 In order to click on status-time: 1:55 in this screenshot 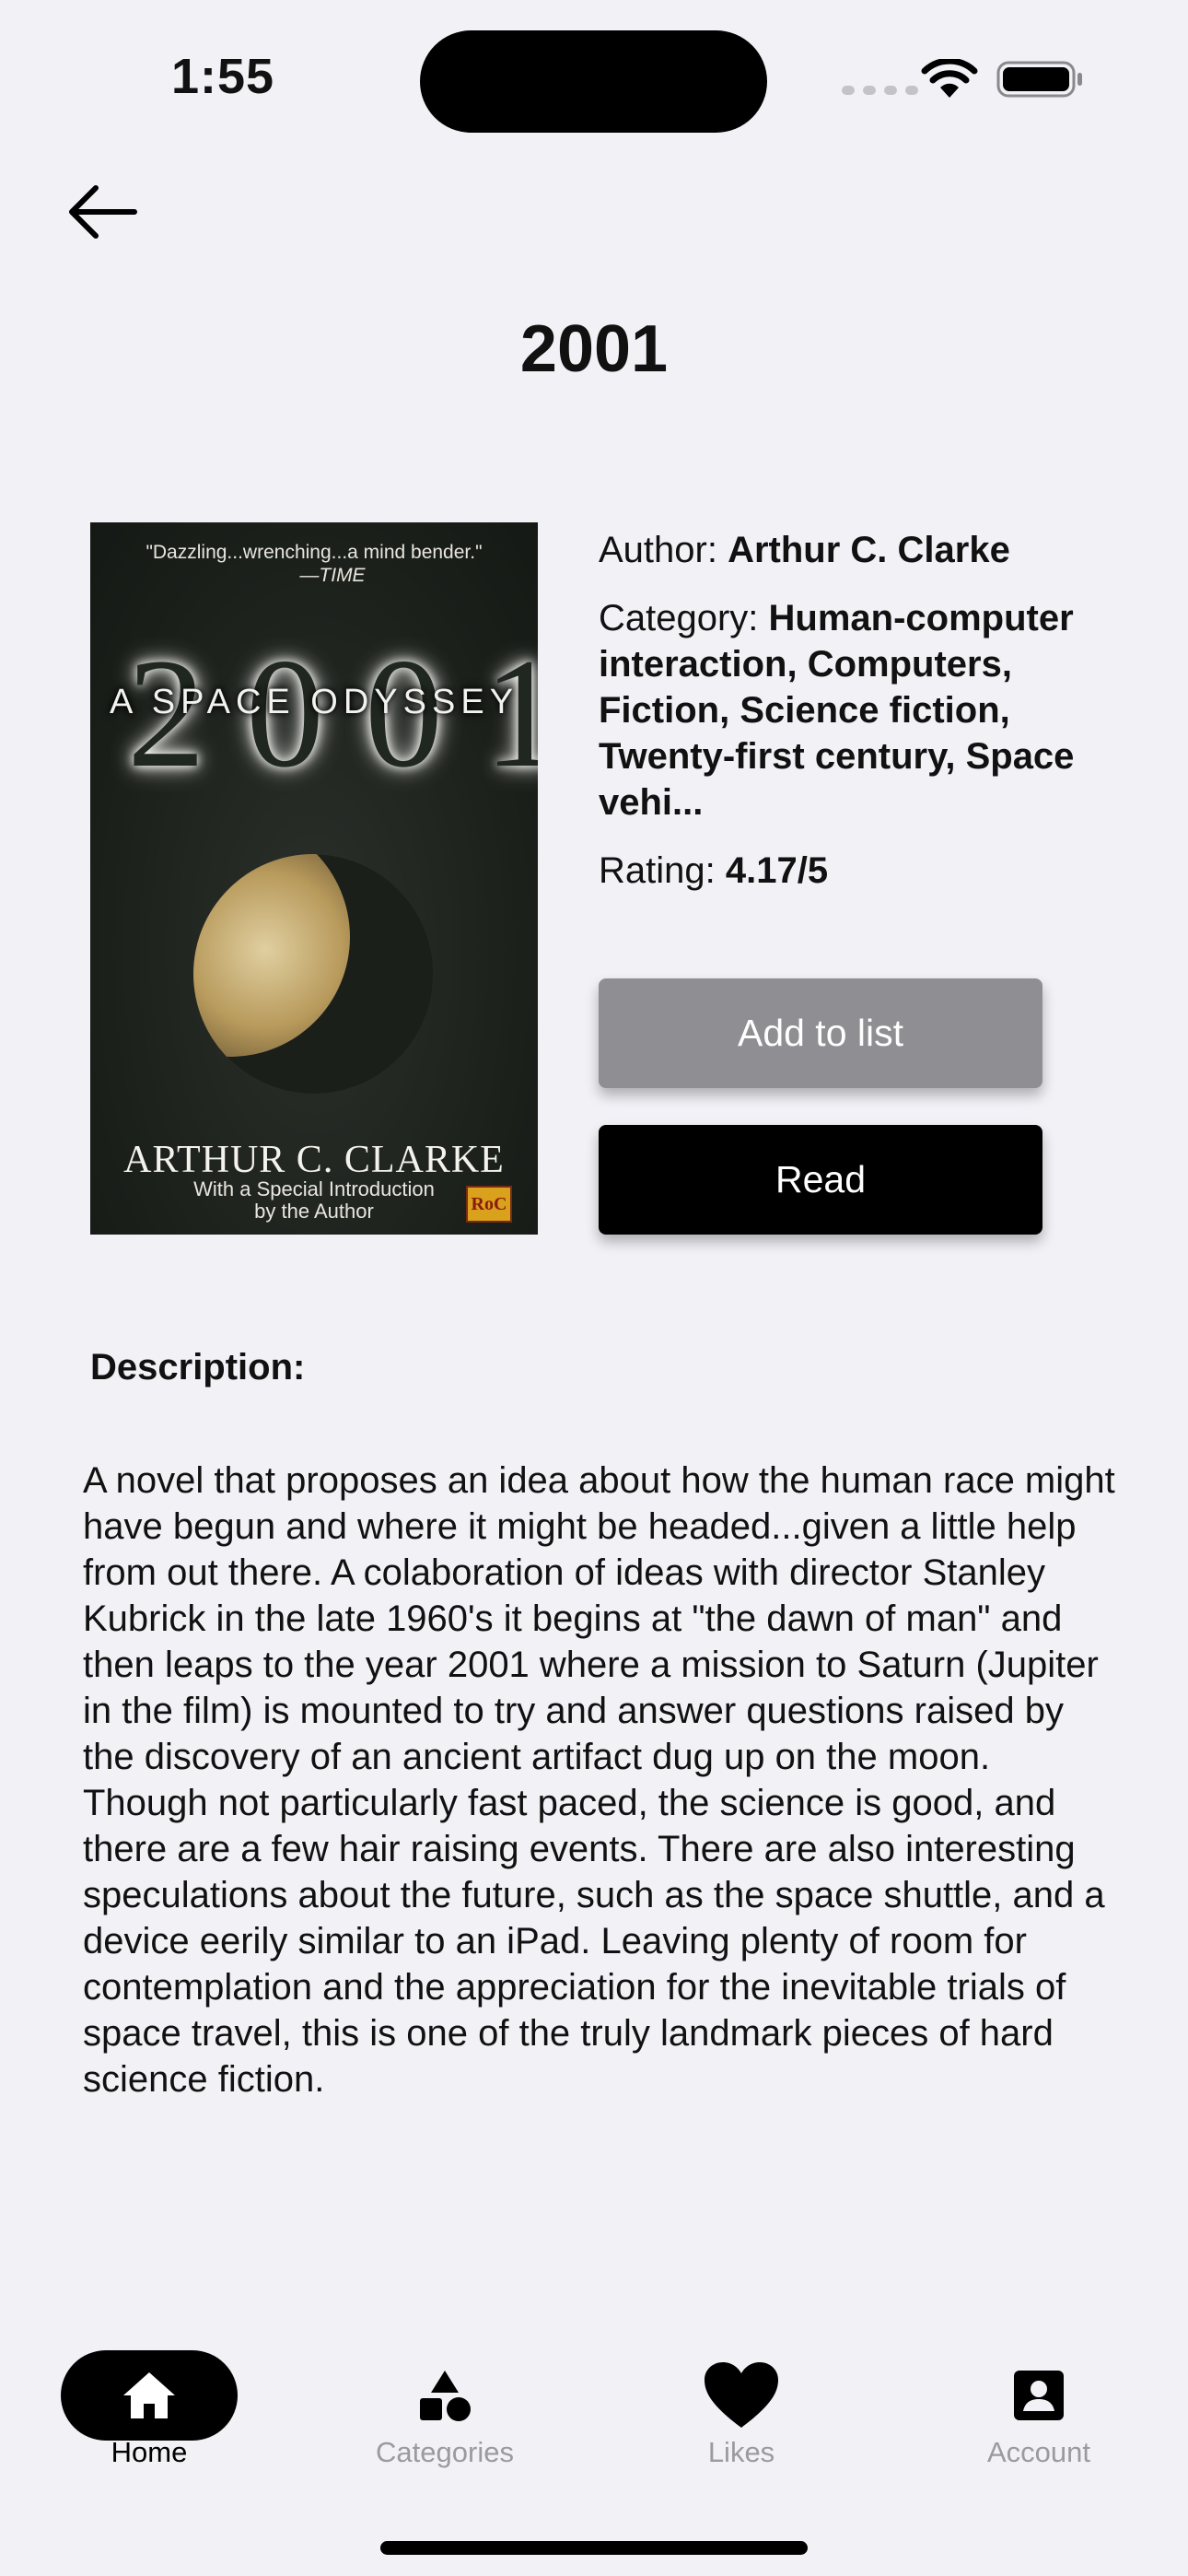, I will do `click(223, 76)`.